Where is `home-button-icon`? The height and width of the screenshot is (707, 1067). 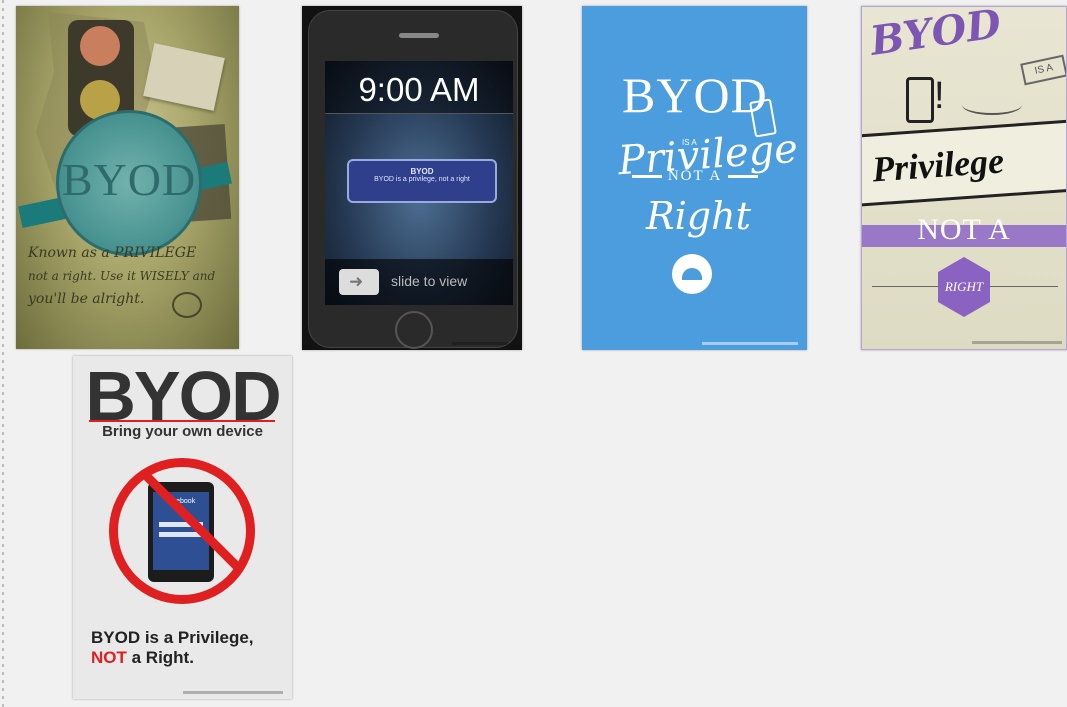
home-button-icon is located at coordinates (414, 330).